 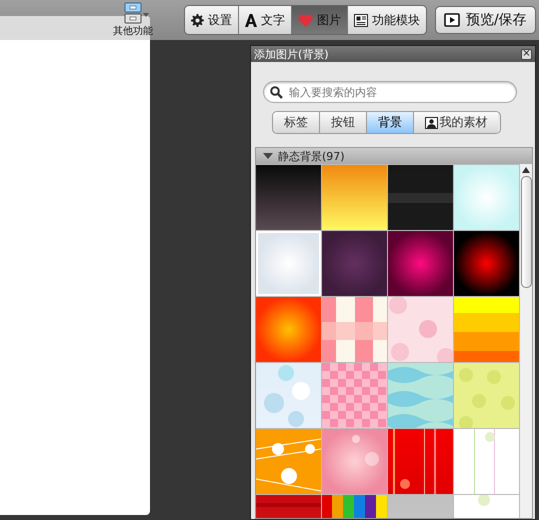 I want to click on other-functions-button: 其他功能, so click(x=133, y=20).